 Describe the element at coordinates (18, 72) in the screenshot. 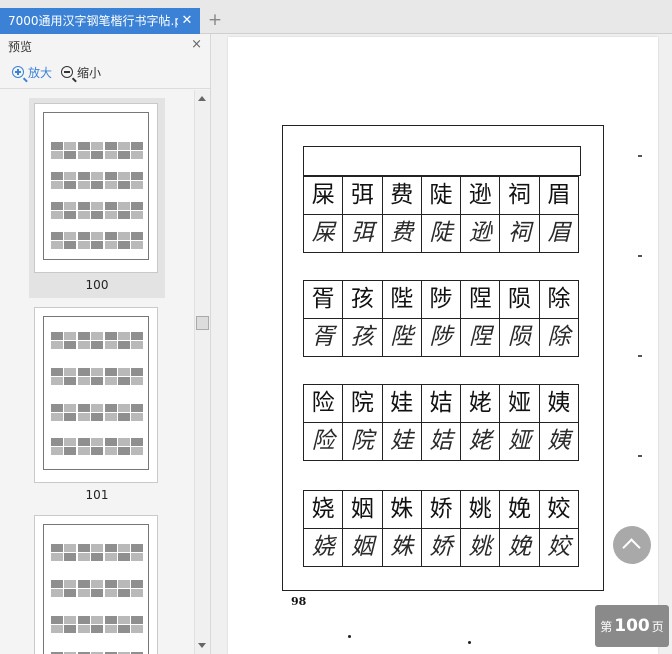

I see `zoom-in-icon` at that location.